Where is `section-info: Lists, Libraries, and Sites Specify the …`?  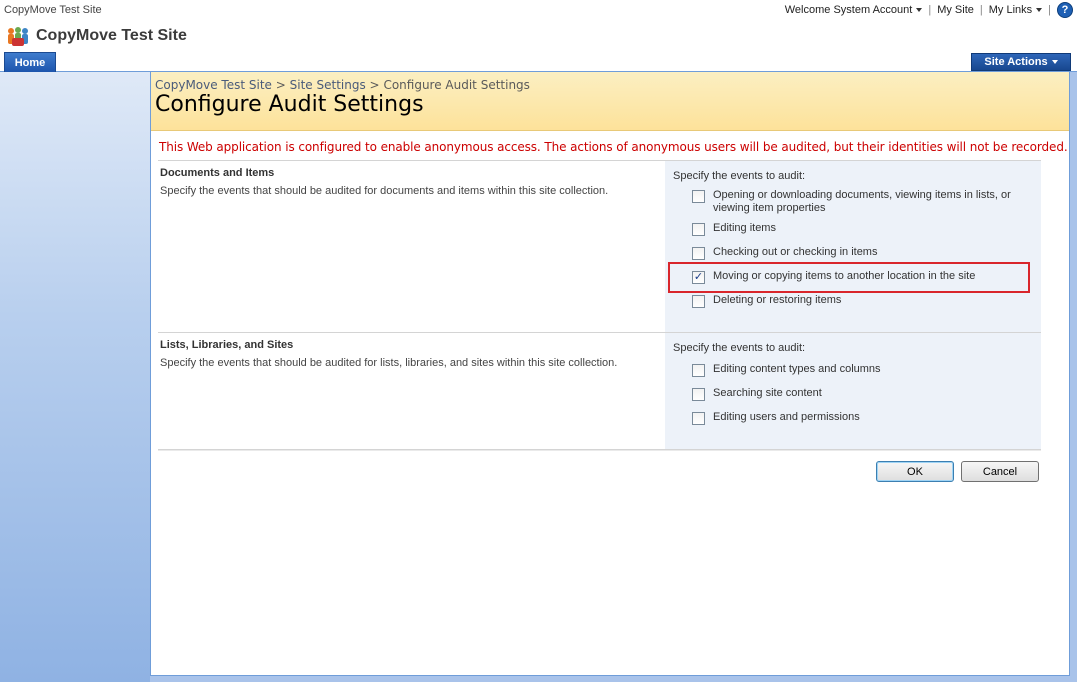
section-info: Lists, Libraries, and Sites Specify the … is located at coordinates (411, 391).